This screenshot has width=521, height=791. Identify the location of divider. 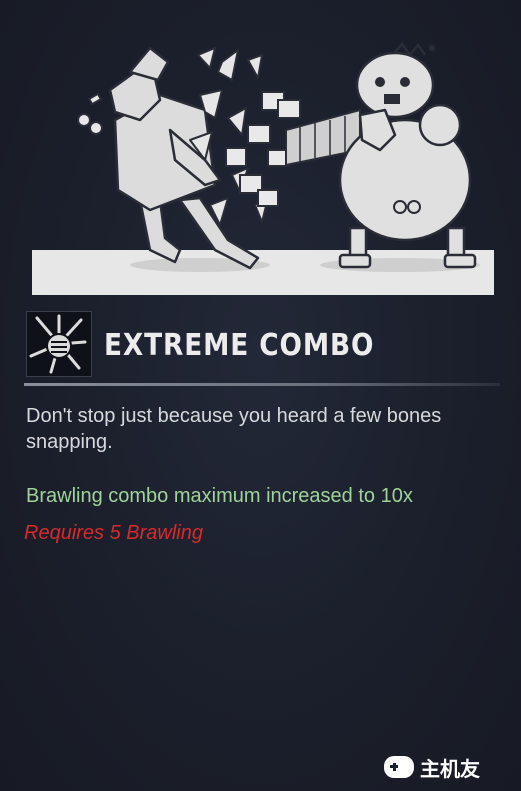
(262, 384).